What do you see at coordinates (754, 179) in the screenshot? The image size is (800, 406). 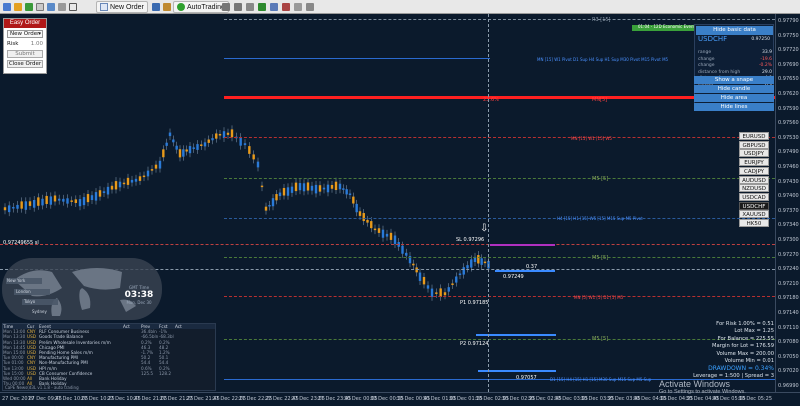 I see `symbol-button-audusd: AUDUSD` at bounding box center [754, 179].